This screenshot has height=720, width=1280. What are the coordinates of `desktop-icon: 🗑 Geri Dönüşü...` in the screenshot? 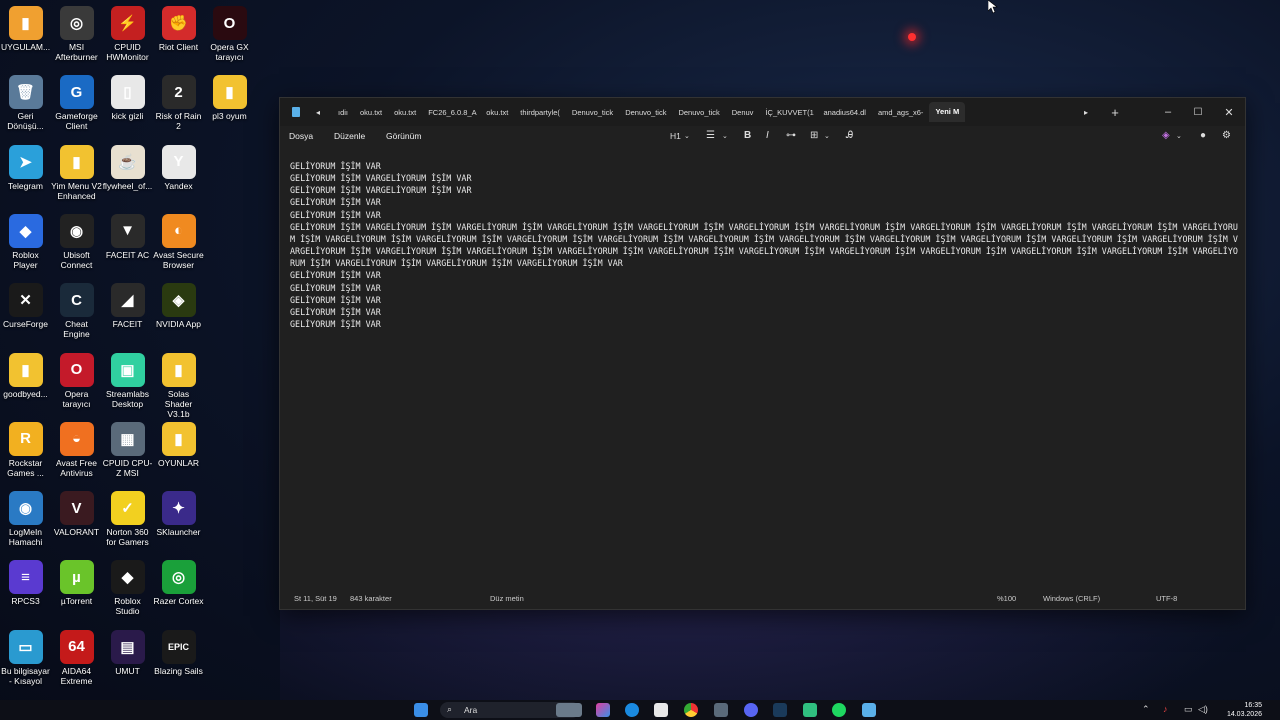 It's located at (25, 100).